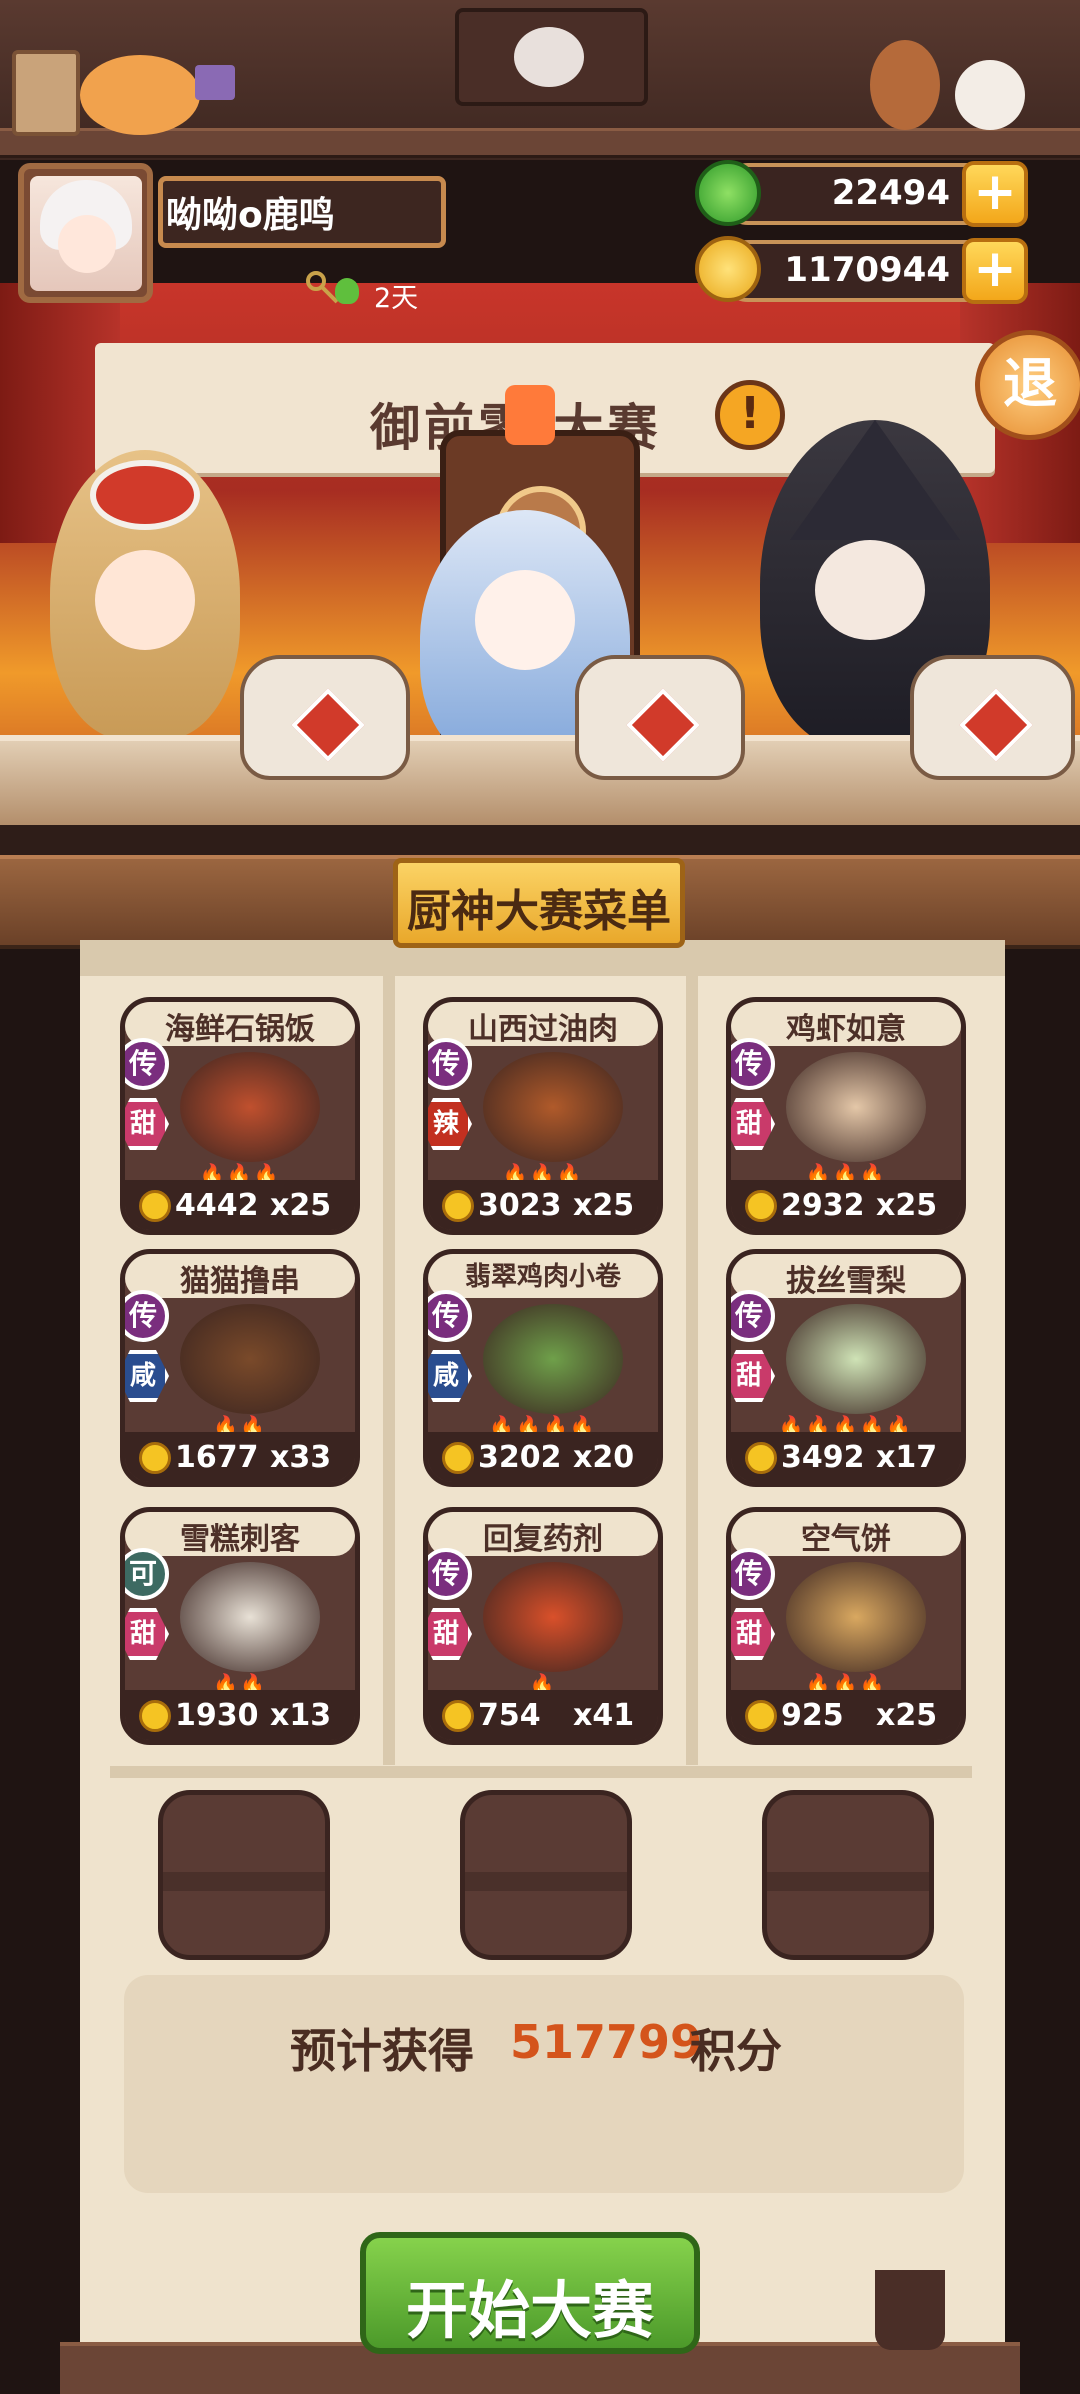 The width and height of the screenshot is (1080, 2394). I want to click on dish-quantity: x41, so click(604, 1715).